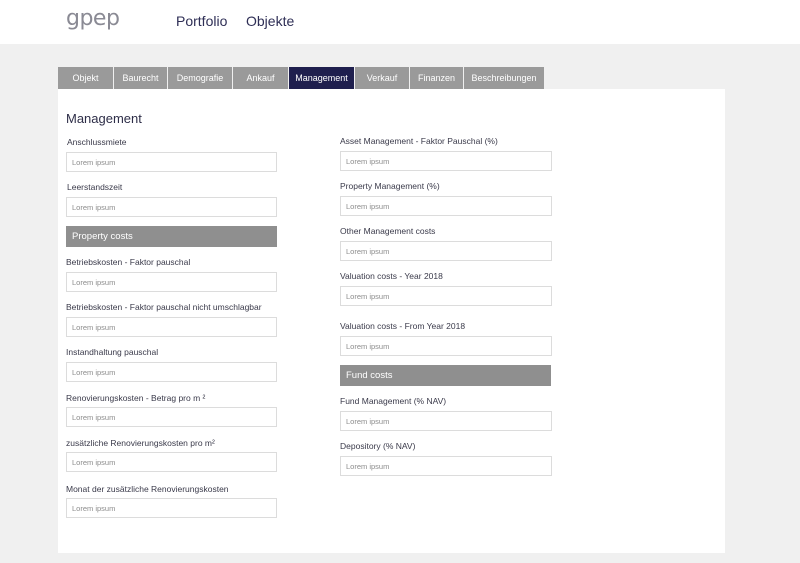 This screenshot has width=800, height=563. I want to click on label-anschlussmiete: Anschlussmiete, so click(97, 142).